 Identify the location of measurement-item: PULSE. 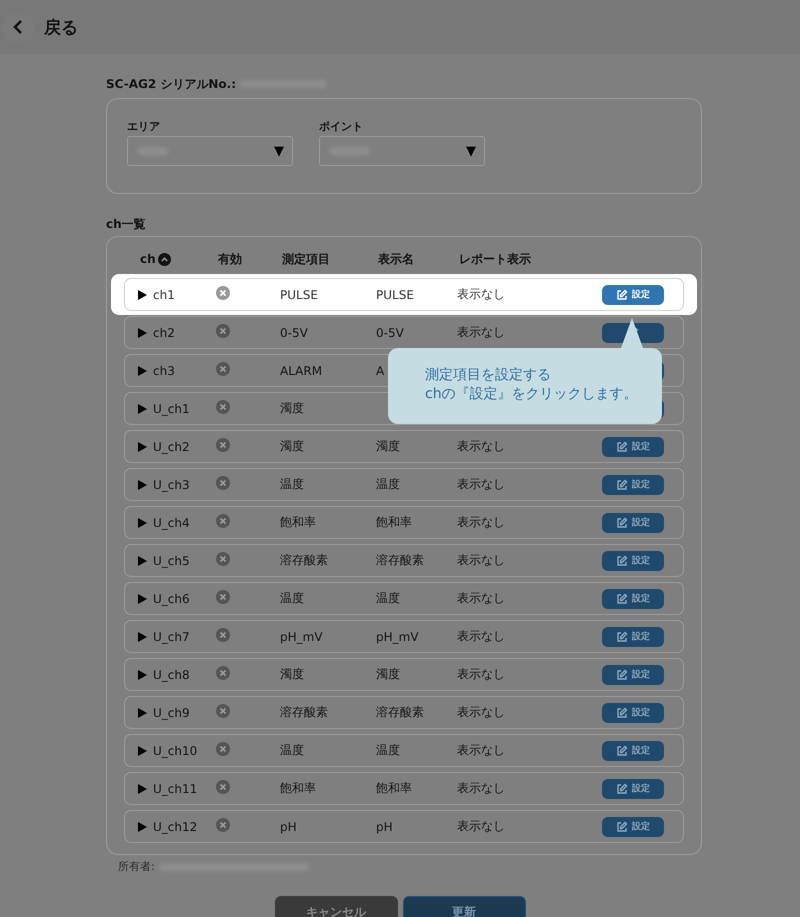
(299, 295).